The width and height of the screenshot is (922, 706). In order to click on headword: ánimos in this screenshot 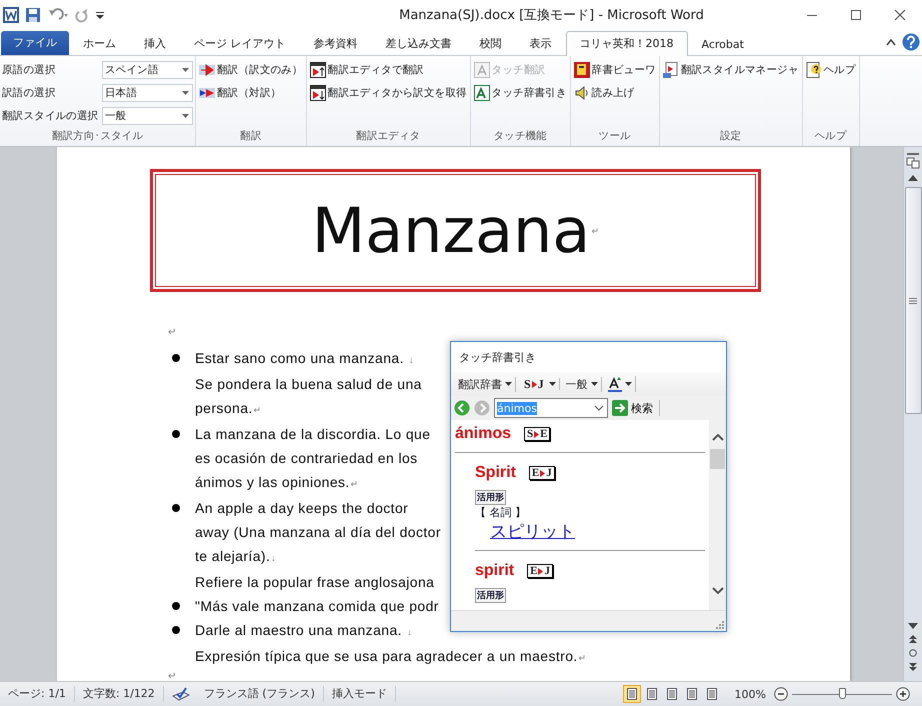, I will do `click(483, 434)`.